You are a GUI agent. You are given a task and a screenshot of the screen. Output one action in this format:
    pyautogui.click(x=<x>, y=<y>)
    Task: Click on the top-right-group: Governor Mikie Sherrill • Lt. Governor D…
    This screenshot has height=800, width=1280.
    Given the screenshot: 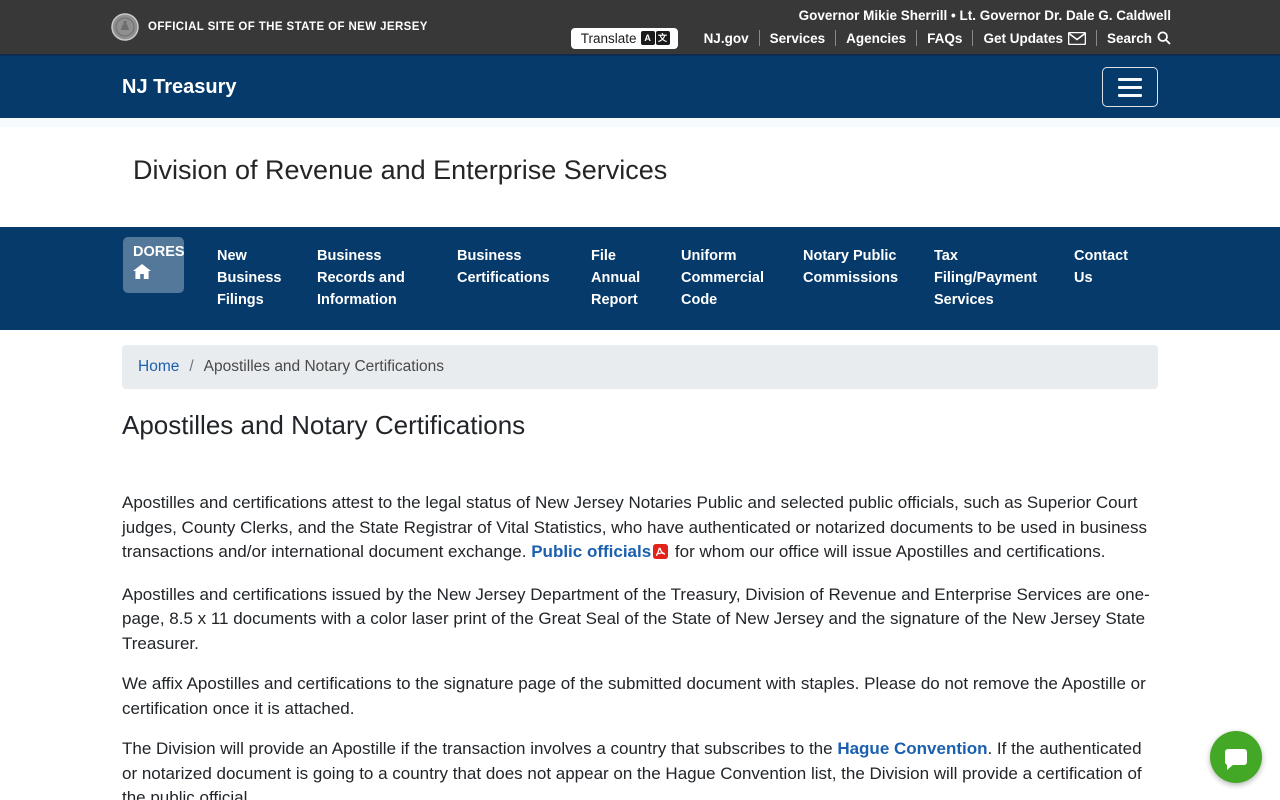 What is the action you would take?
    pyautogui.click(x=870, y=27)
    